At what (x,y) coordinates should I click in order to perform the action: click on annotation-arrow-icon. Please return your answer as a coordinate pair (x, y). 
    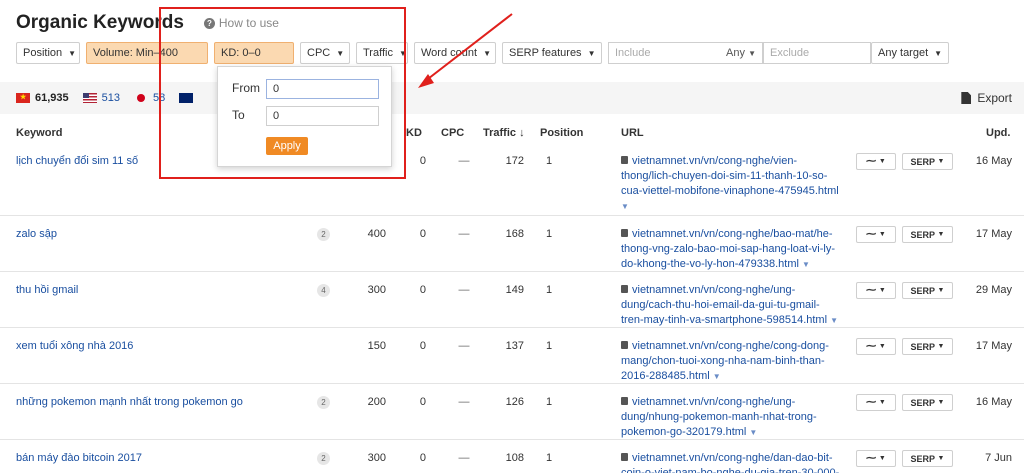
    Looking at the image, I should click on (465, 50).